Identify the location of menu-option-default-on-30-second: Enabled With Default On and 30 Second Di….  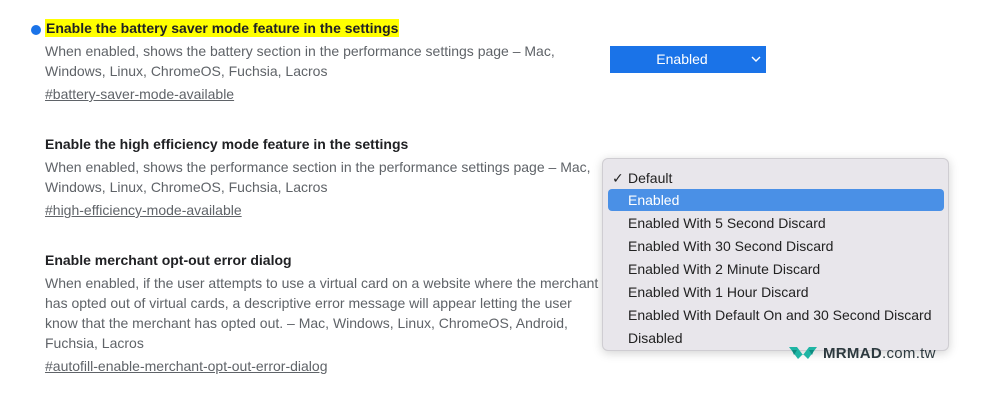
(776, 315).